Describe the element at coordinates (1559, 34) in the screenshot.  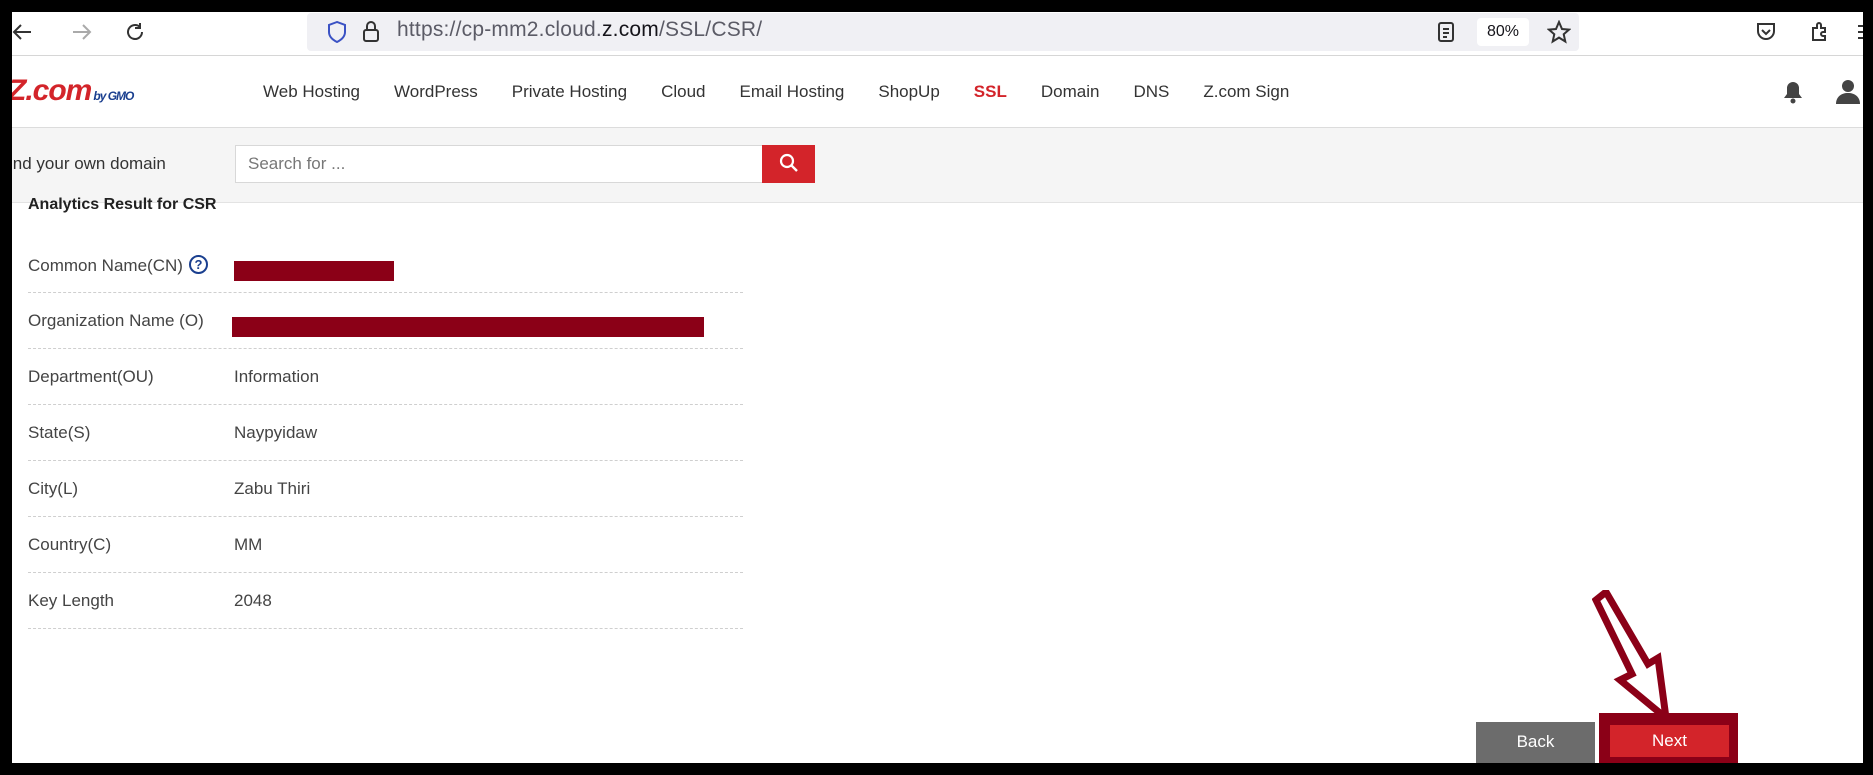
I see `bookmark-star-icon` at that location.